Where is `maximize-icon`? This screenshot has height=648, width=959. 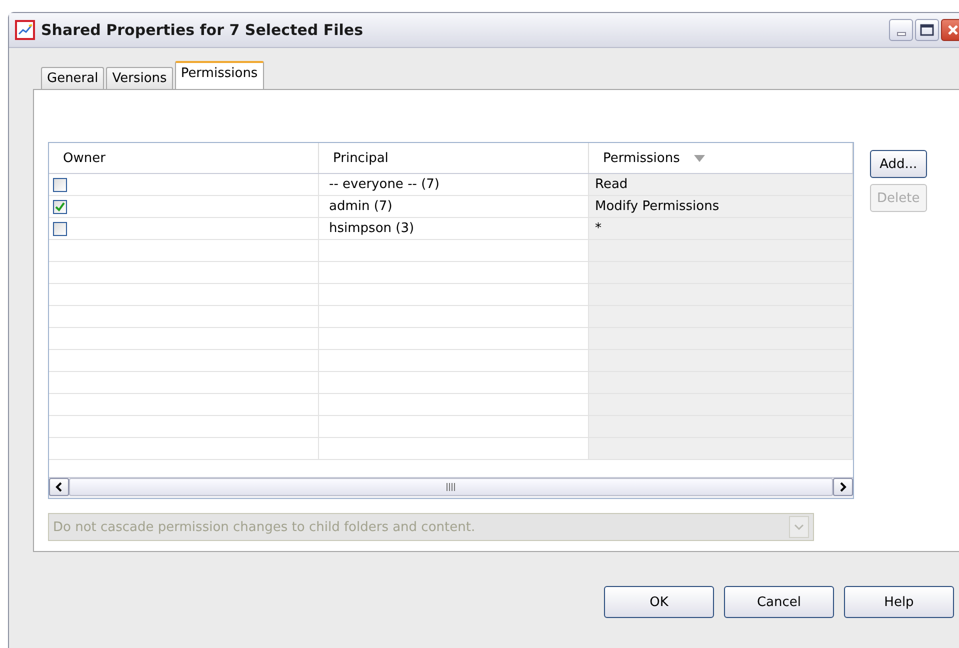
maximize-icon is located at coordinates (927, 30).